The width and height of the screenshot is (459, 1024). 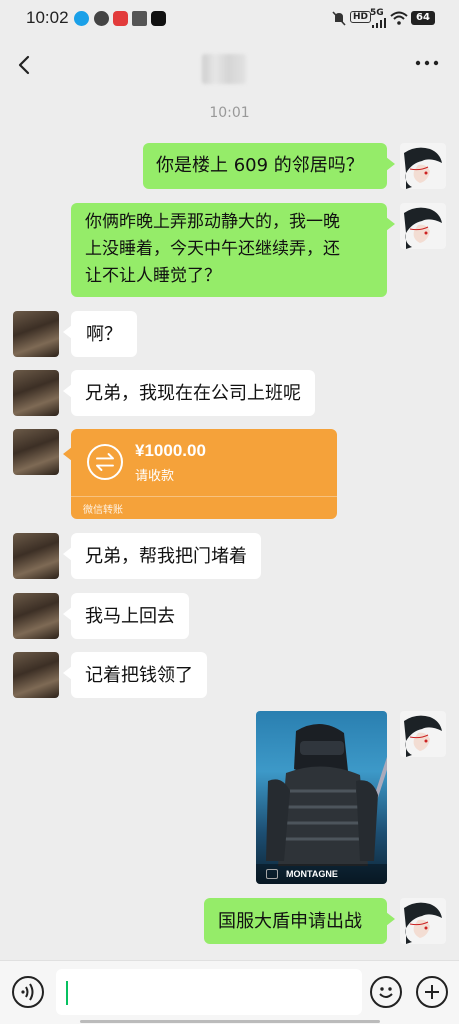 I want to click on transfer-card: ¥1000.00 请收款 微信转账, so click(x=200, y=474).